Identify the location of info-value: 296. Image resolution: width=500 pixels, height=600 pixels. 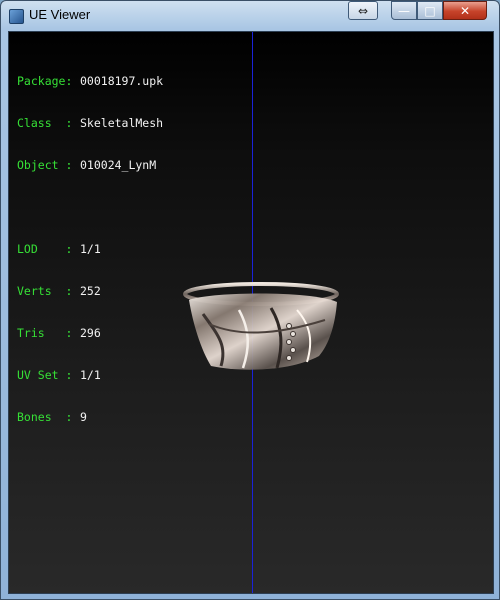
(90, 333).